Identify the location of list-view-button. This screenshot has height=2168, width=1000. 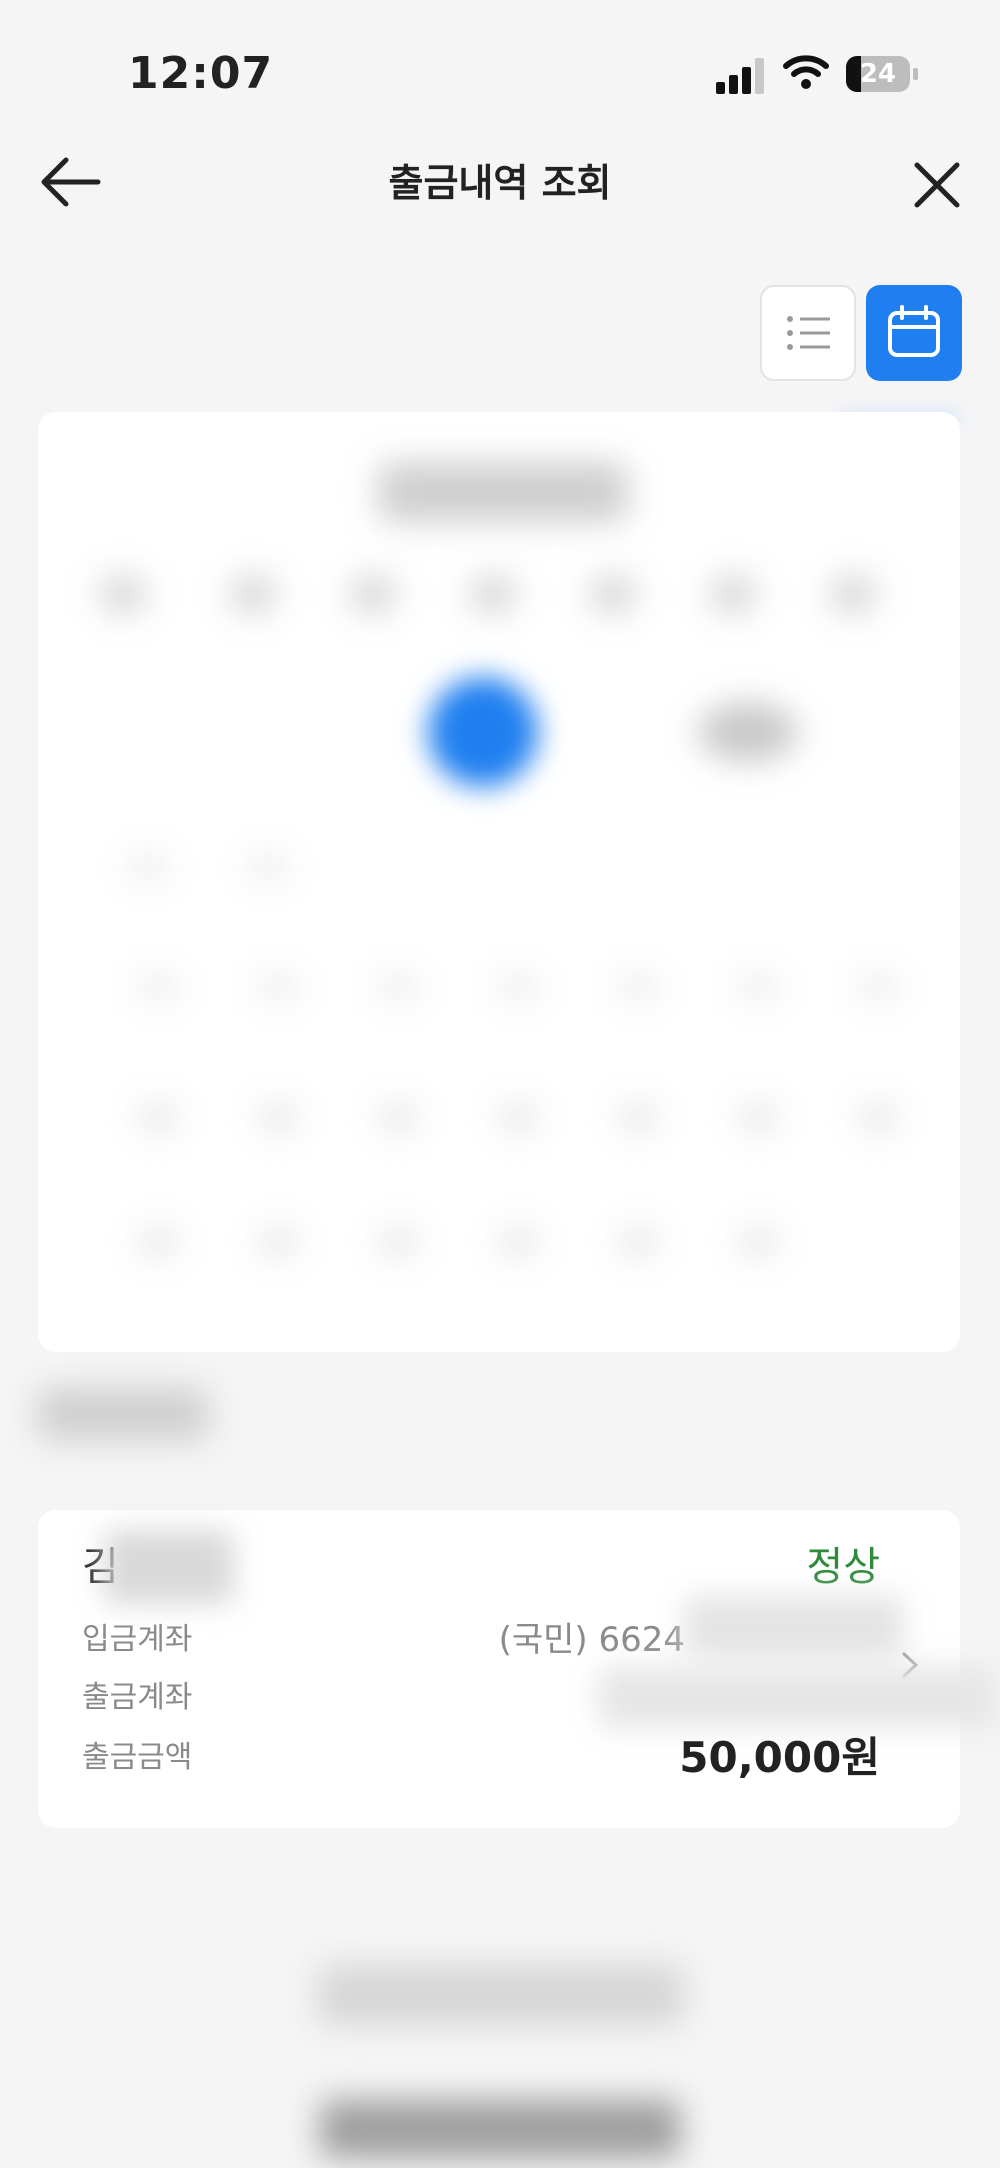
(808, 333).